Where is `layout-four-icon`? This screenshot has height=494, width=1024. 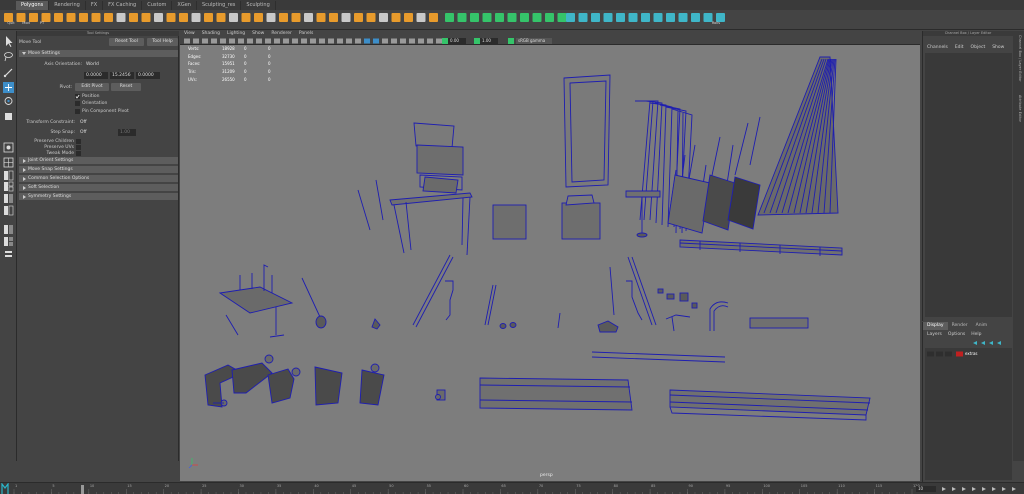 layout-four-icon is located at coordinates (8, 162).